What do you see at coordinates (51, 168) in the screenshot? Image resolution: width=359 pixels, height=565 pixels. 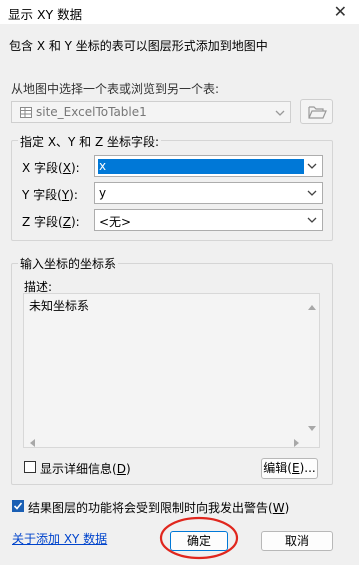 I see `x-field-label: X 字段(X):` at bounding box center [51, 168].